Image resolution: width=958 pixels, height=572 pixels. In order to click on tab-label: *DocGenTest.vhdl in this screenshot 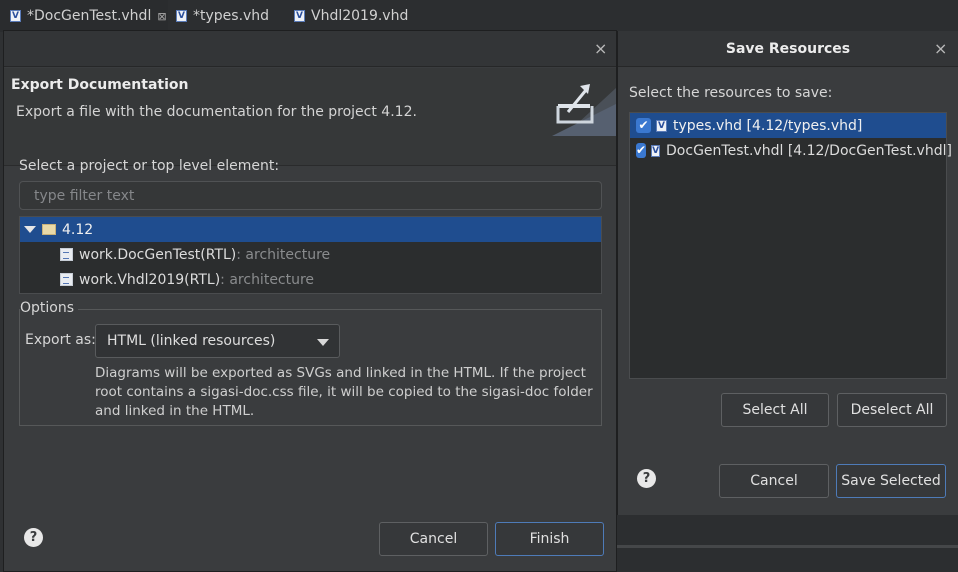, I will do `click(89, 16)`.